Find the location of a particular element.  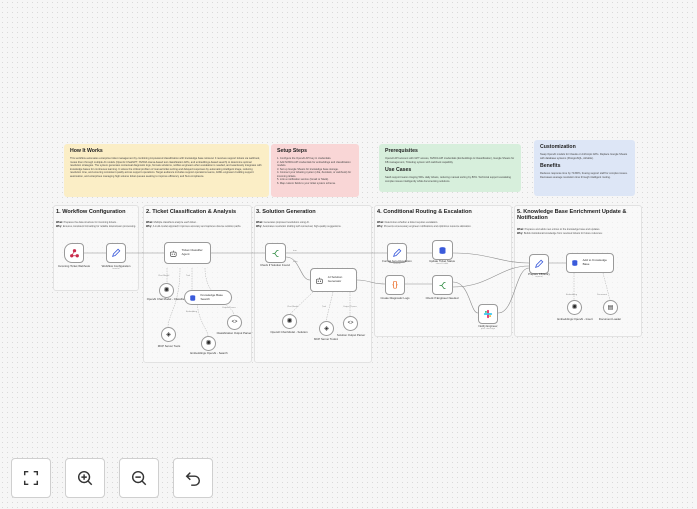

node-label: Check If Engineer Needed is located at coordinates (442, 298).